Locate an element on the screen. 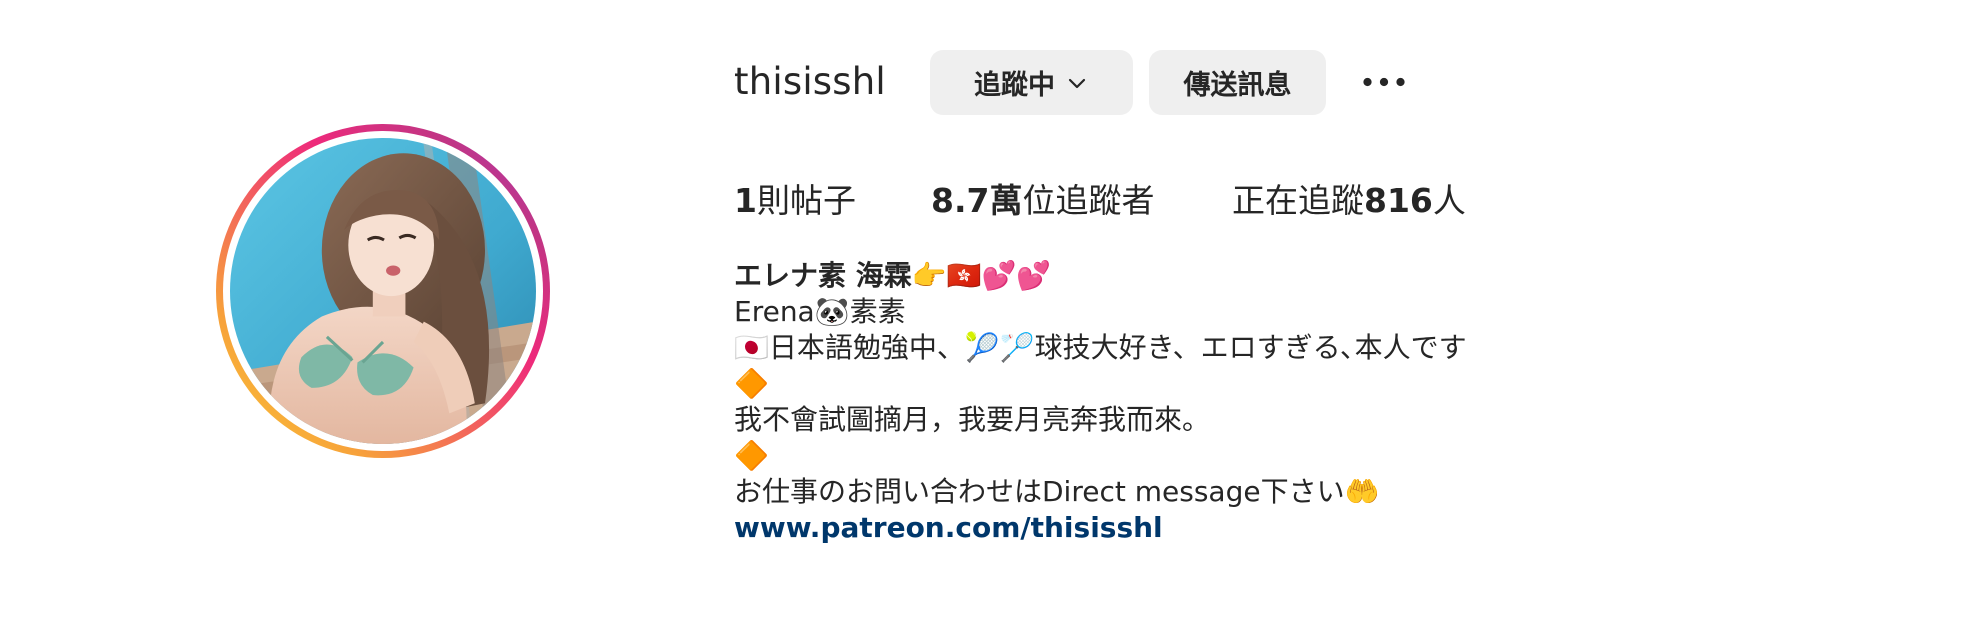 The width and height of the screenshot is (1968, 624). chevron-down-icon is located at coordinates (1077, 83).